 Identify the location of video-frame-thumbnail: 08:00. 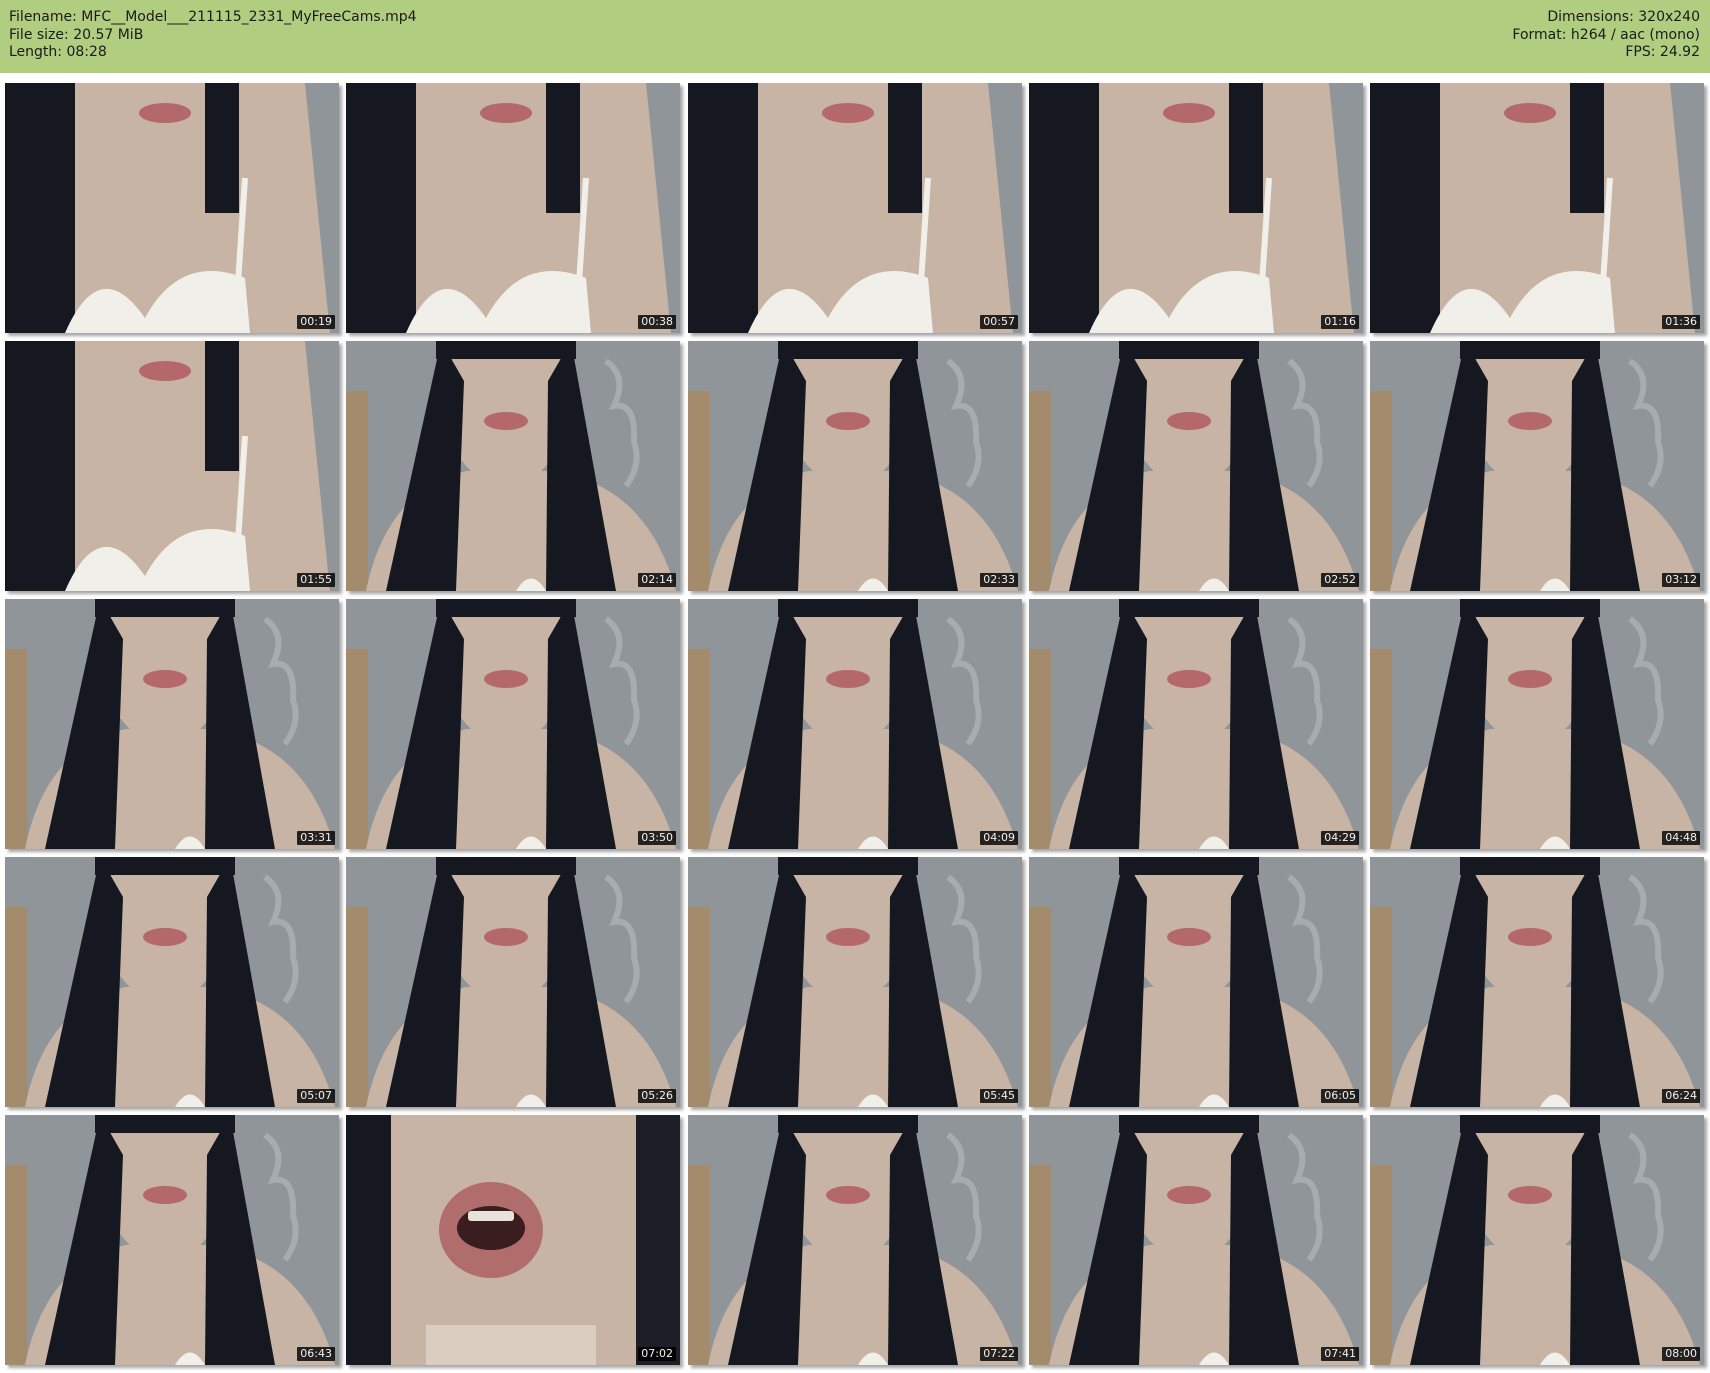
(1537, 1240).